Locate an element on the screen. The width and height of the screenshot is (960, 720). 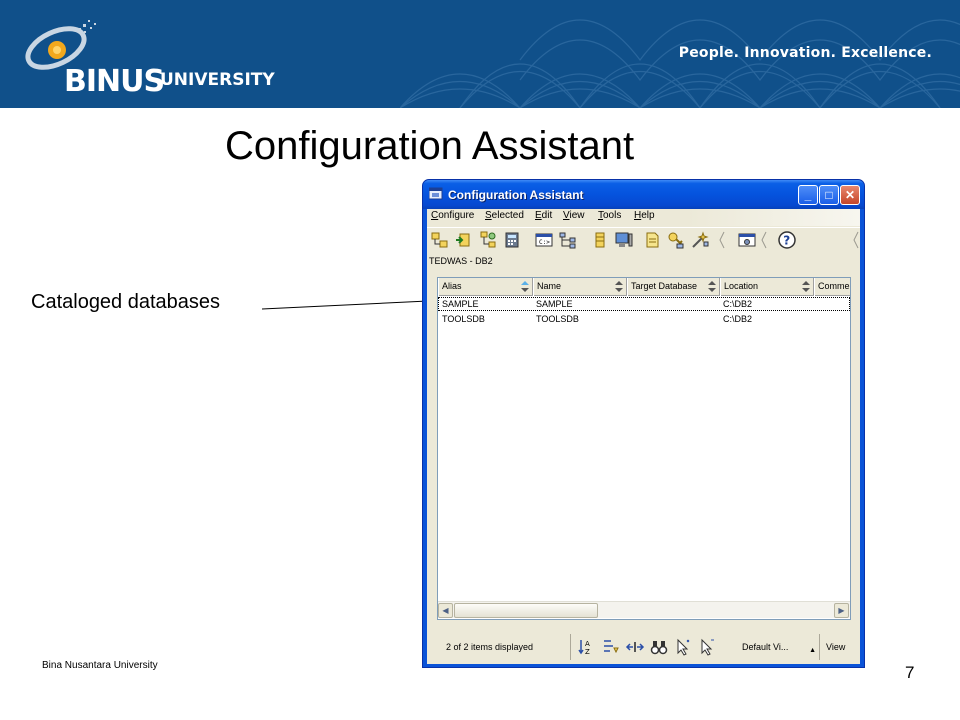
horizontal-scrollbar: ◀ ▶ is located at coordinates (644, 609).